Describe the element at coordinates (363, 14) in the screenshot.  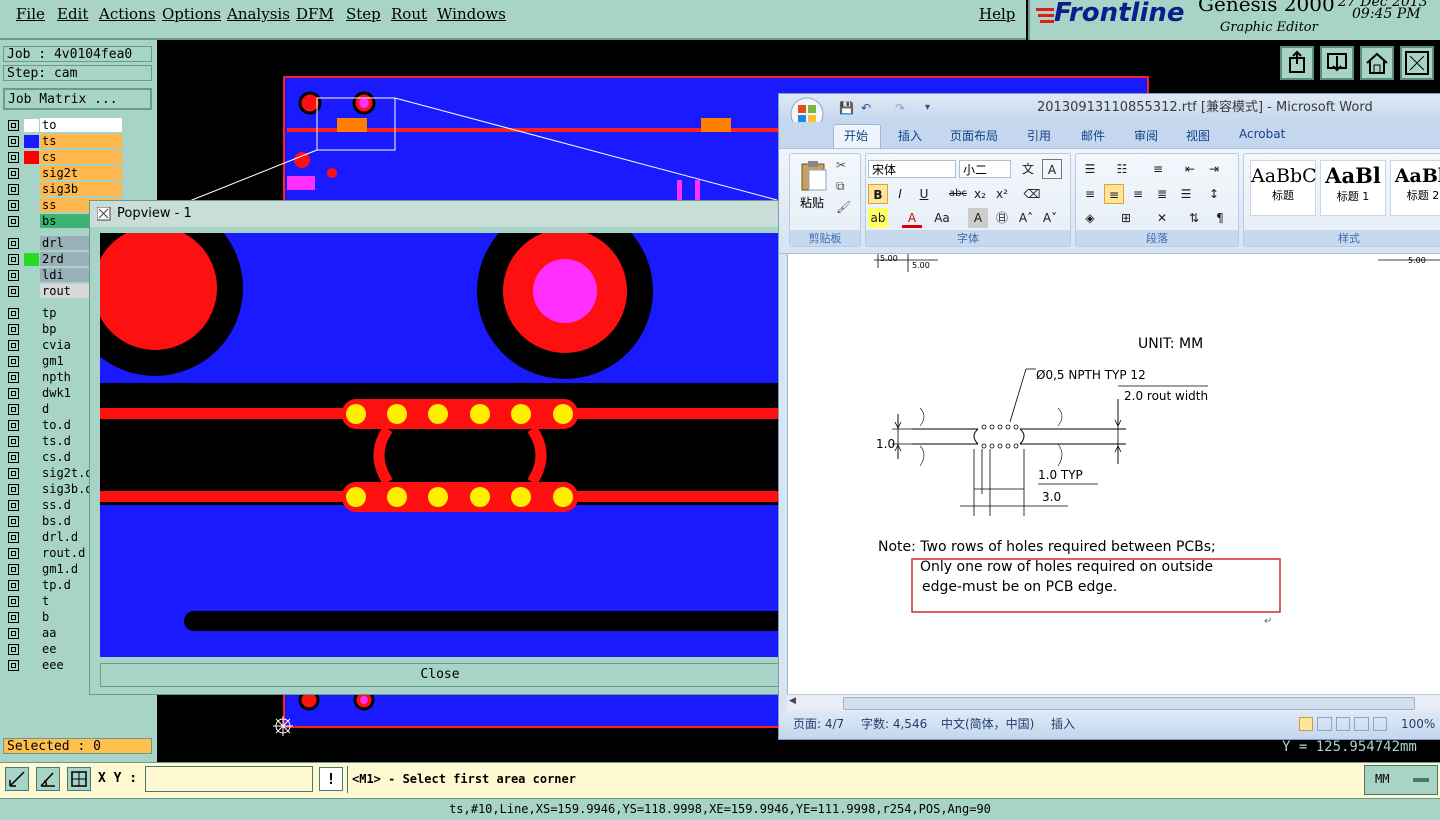
I see `menu-step: Step` at that location.